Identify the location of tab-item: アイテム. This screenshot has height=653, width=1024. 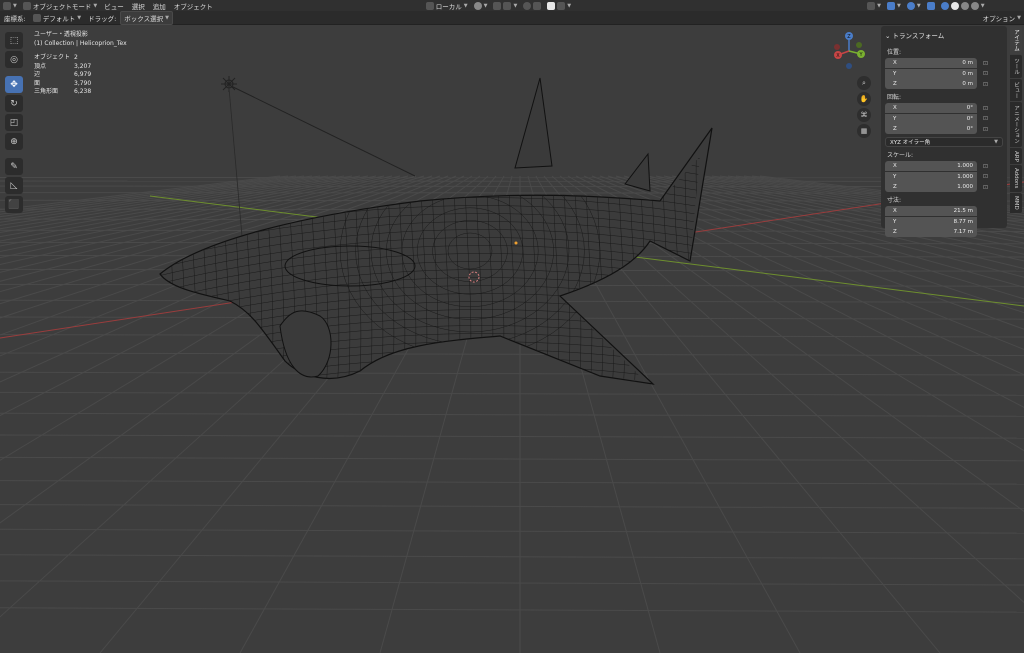
(1016, 40).